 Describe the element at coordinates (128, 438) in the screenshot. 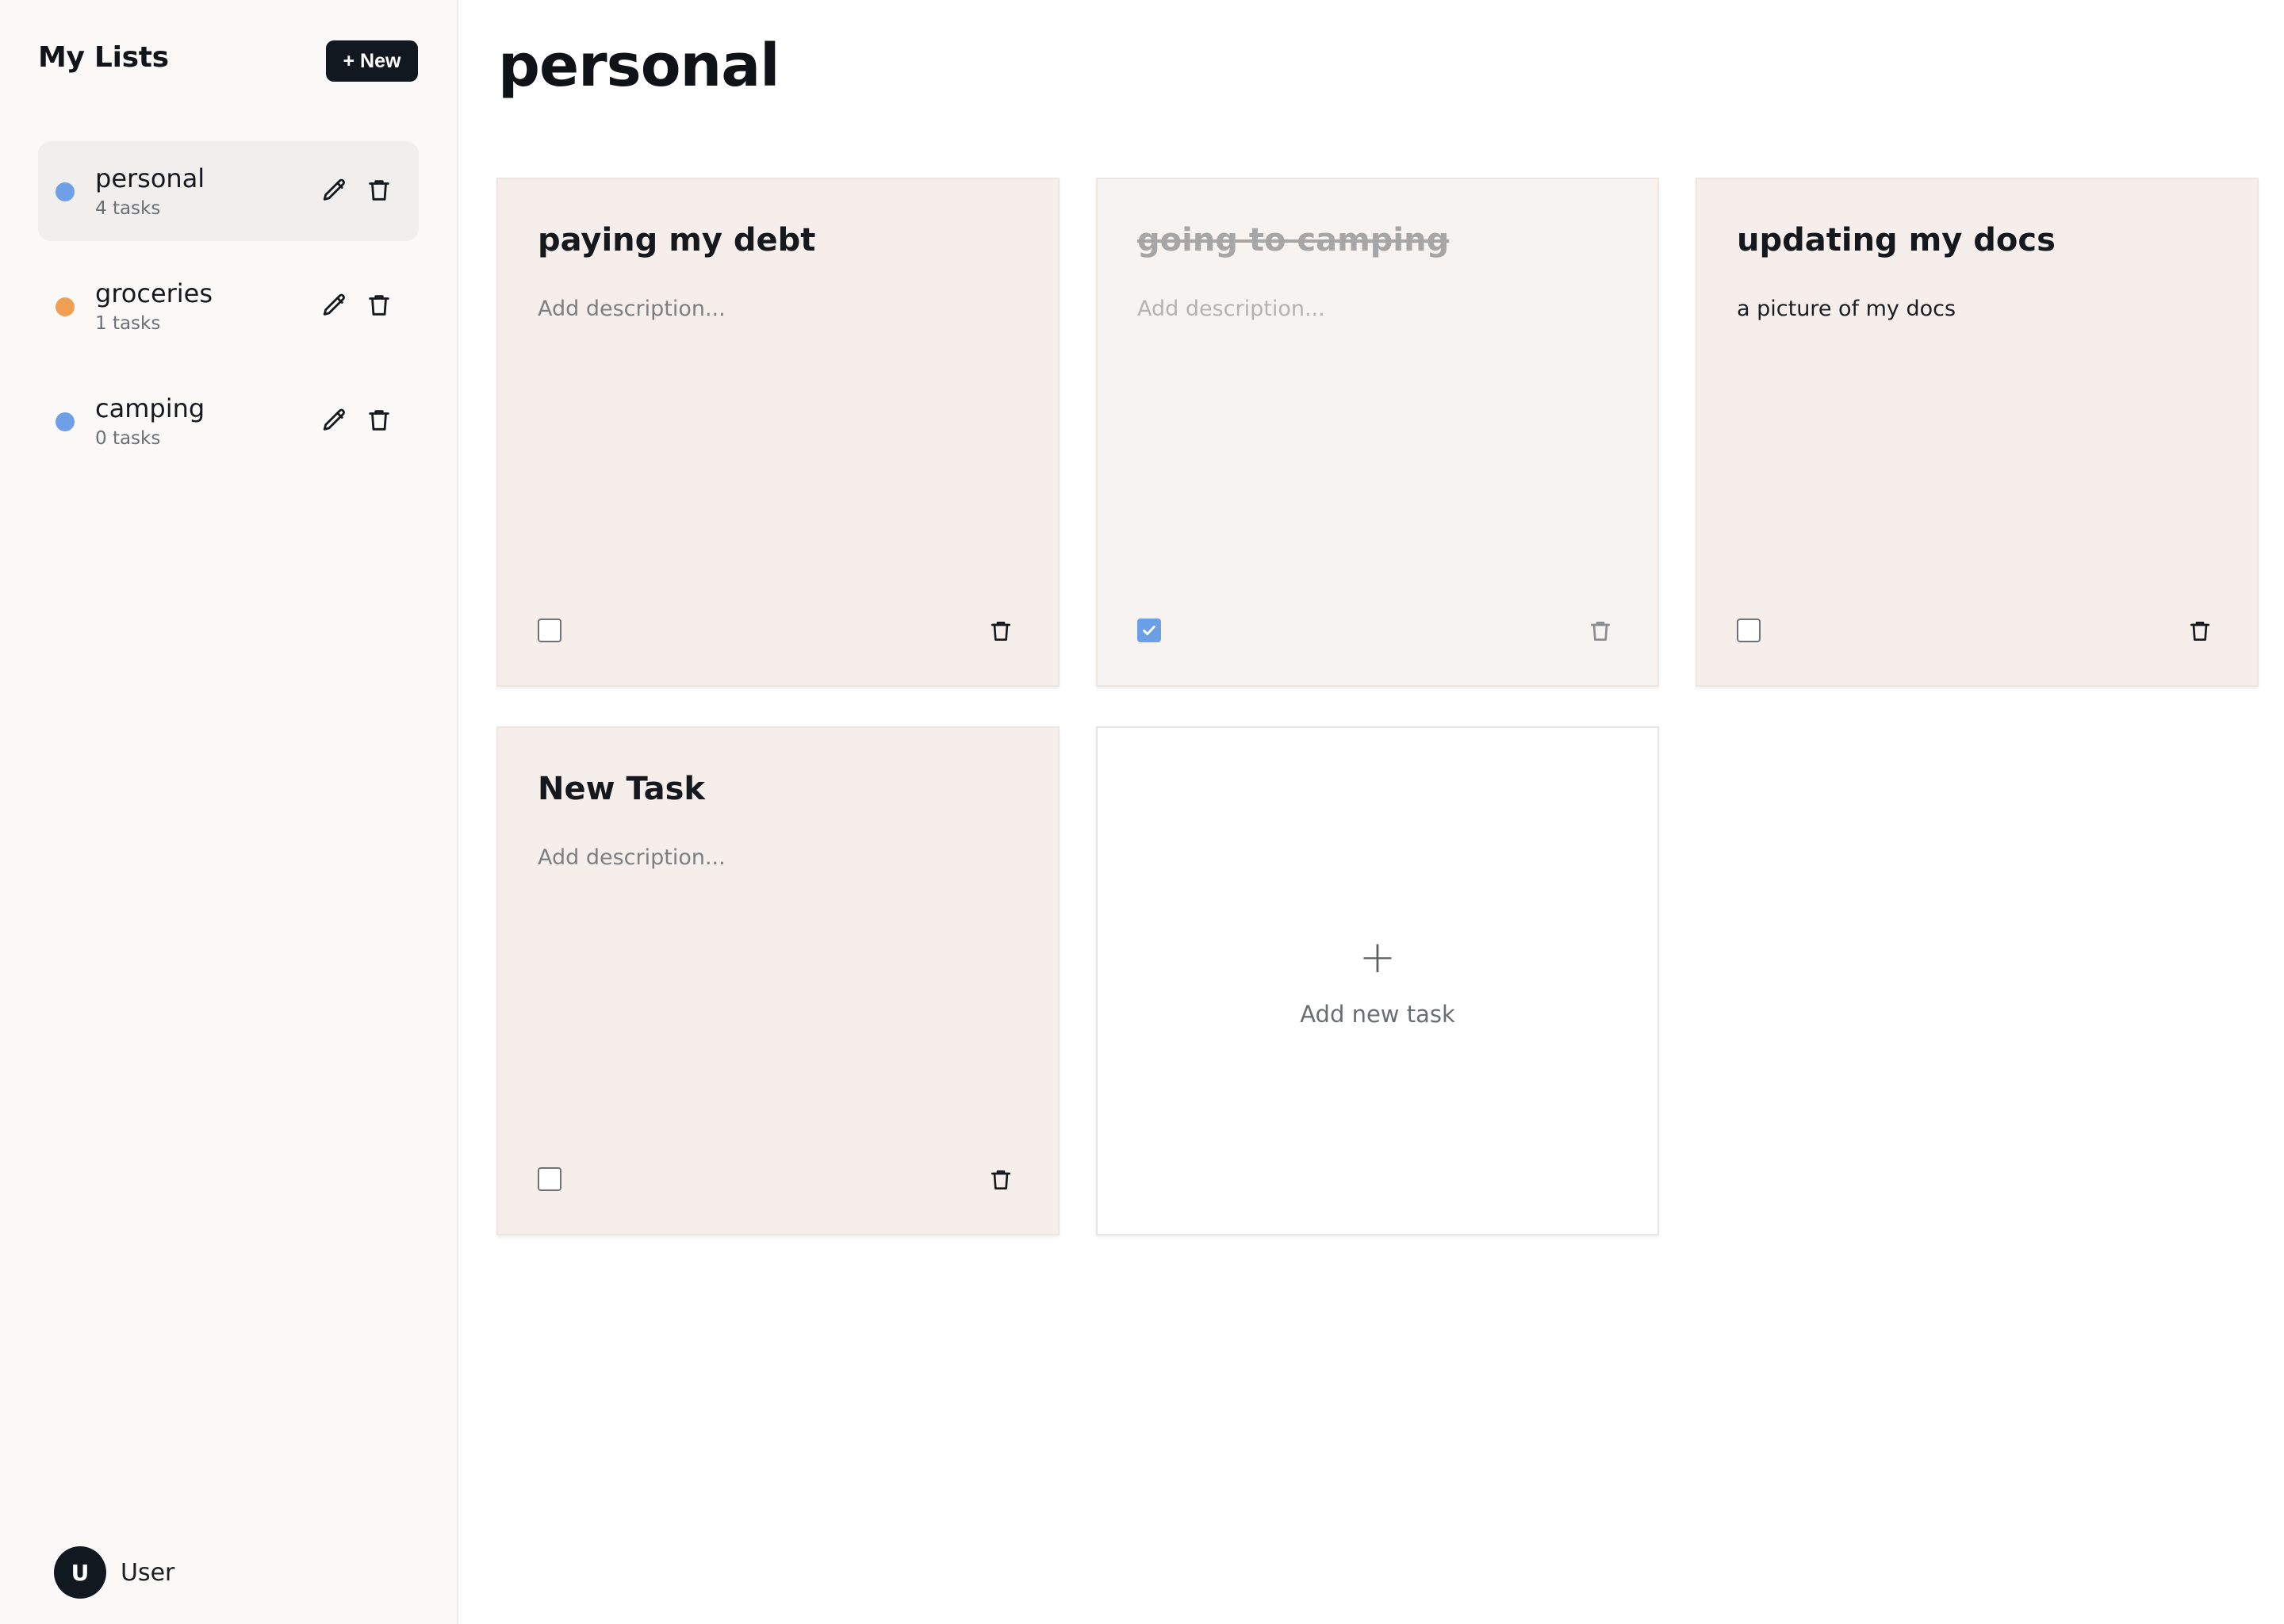

I see `list-task-count: 0 tasks` at that location.